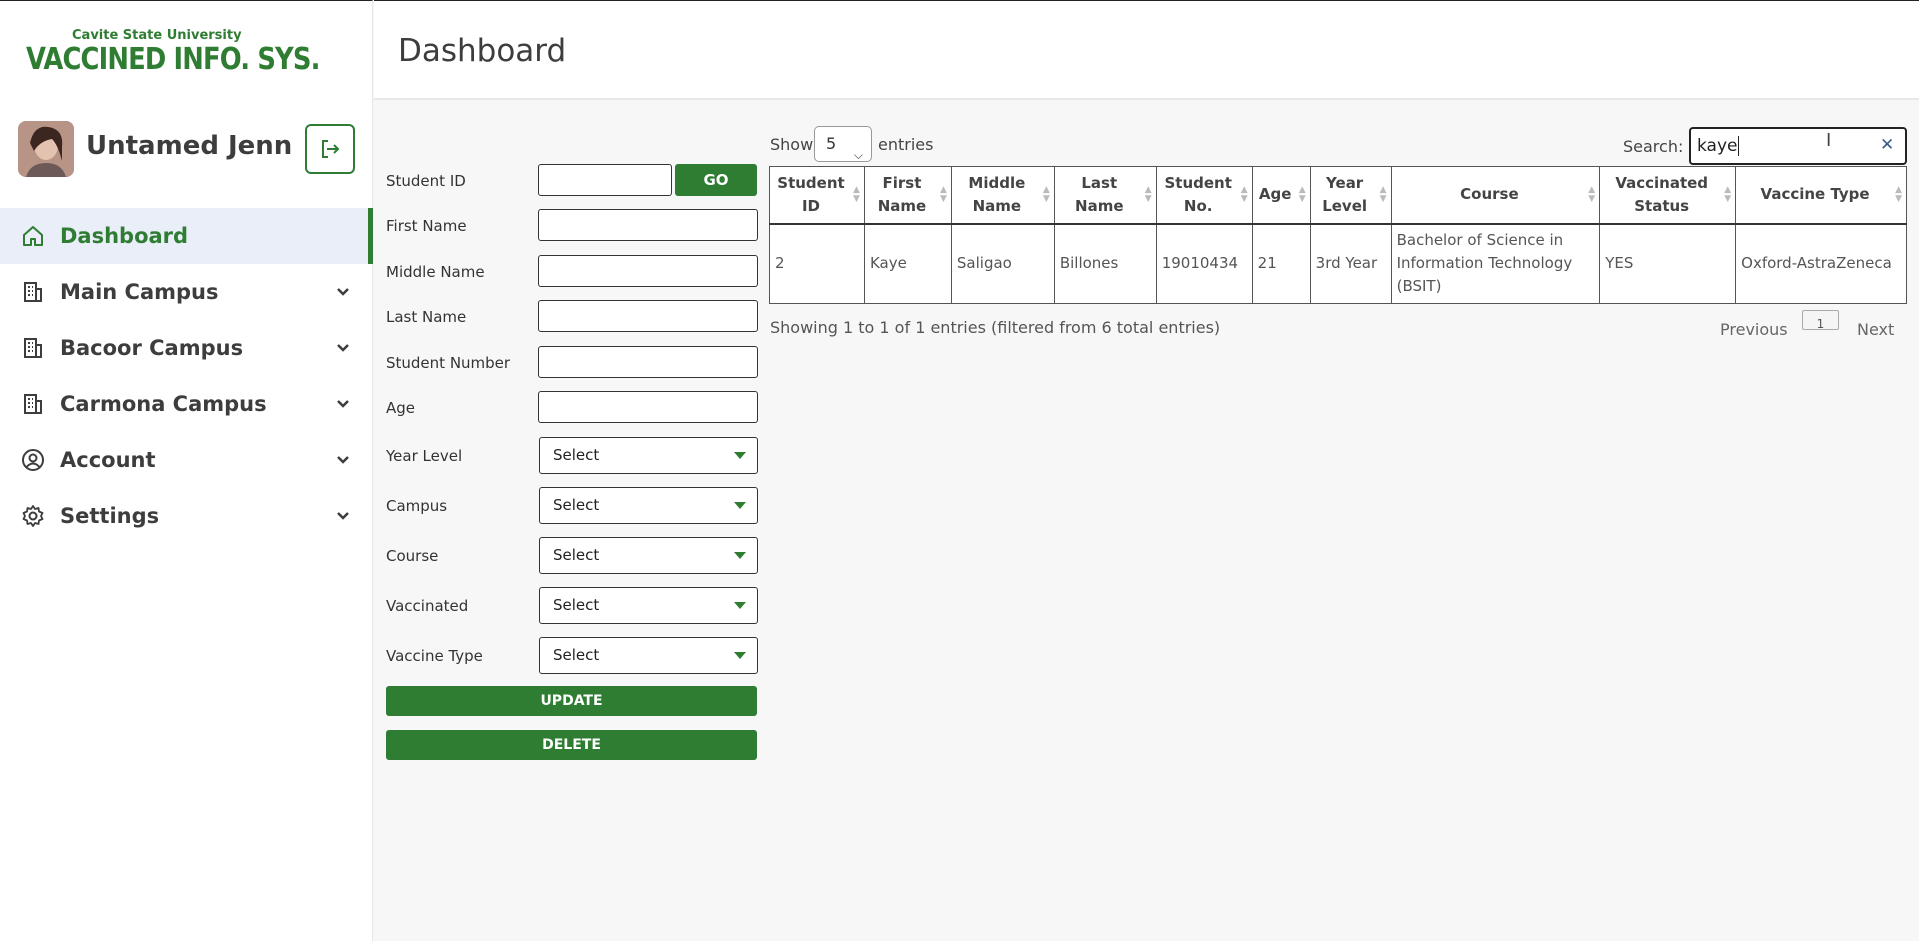 The width and height of the screenshot is (1919, 941). What do you see at coordinates (648, 271) in the screenshot?
I see `middle-name-field` at bounding box center [648, 271].